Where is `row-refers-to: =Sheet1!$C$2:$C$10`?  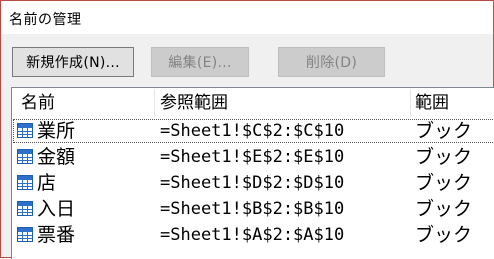 row-refers-to: =Sheet1!$C$2:$C$10 is located at coordinates (252, 131).